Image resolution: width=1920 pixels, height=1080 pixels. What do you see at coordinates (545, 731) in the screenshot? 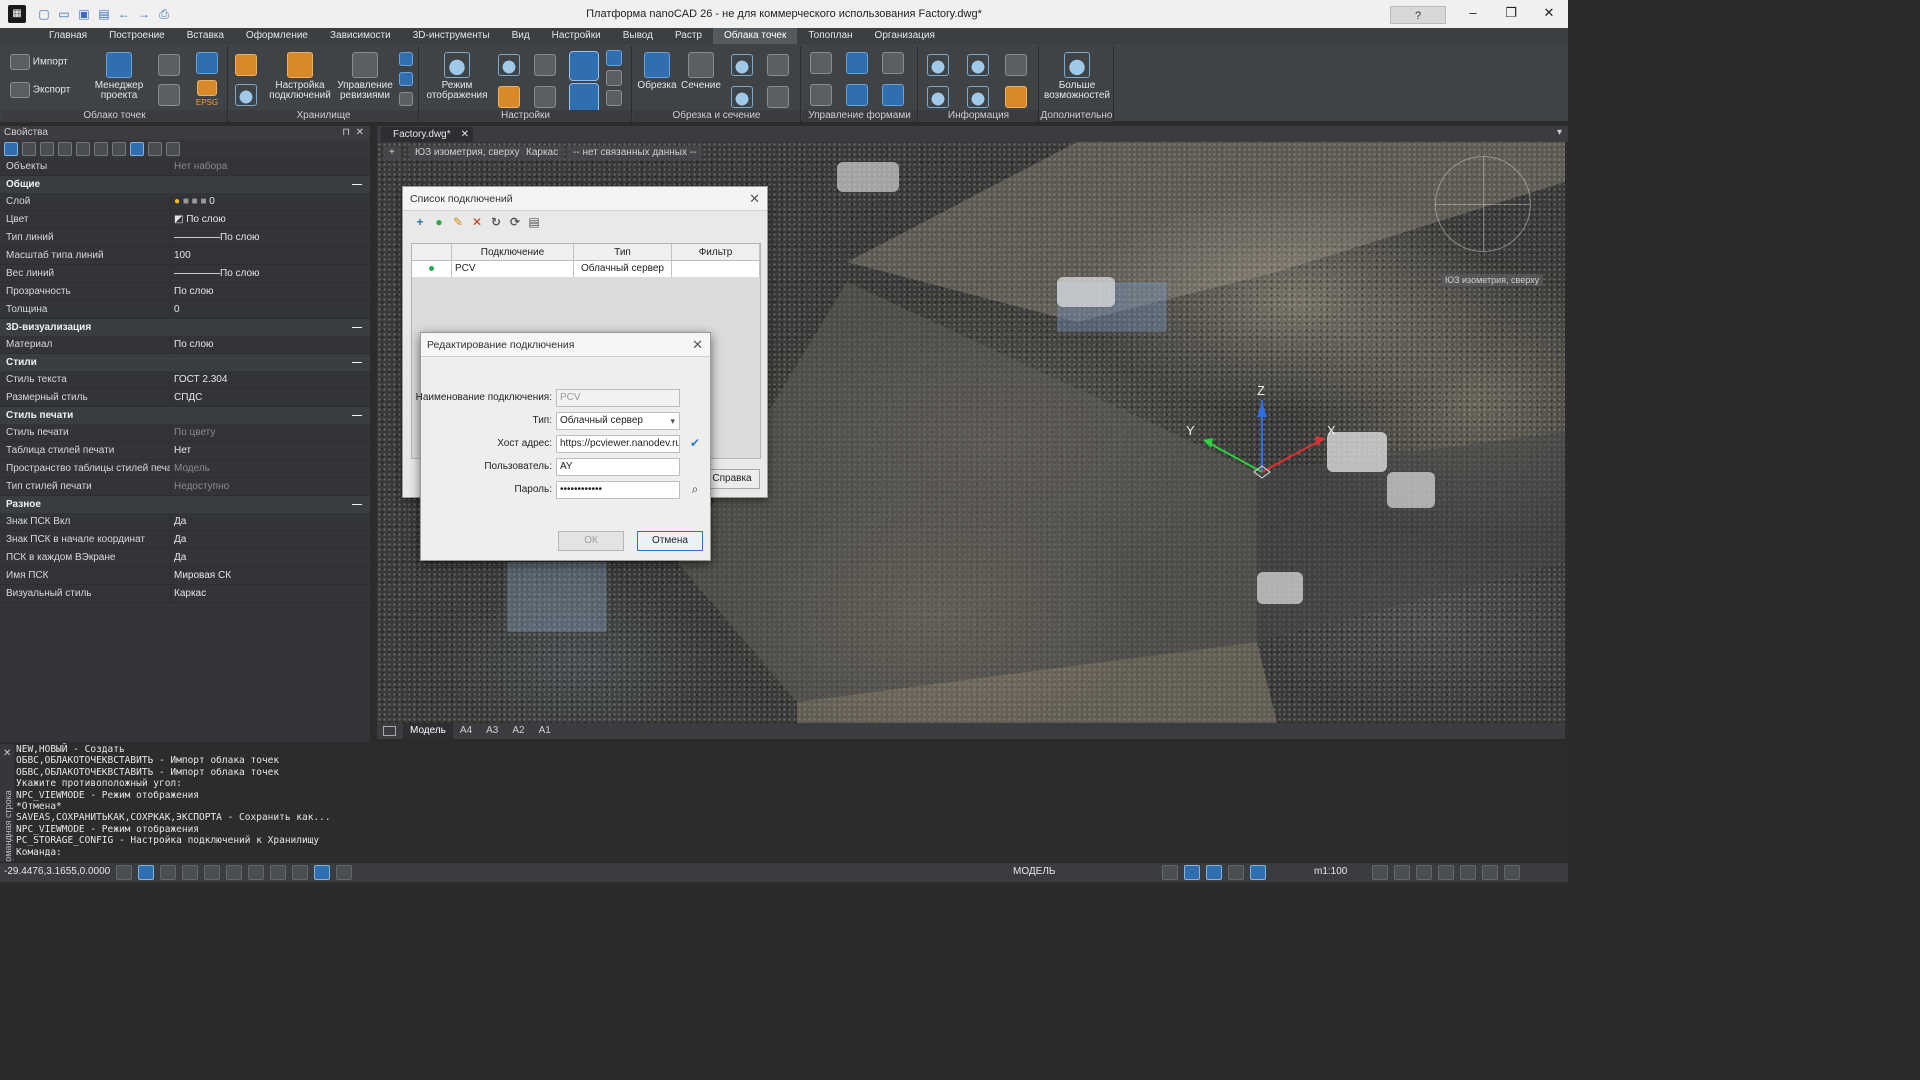
I see `tab-a1: A1` at bounding box center [545, 731].